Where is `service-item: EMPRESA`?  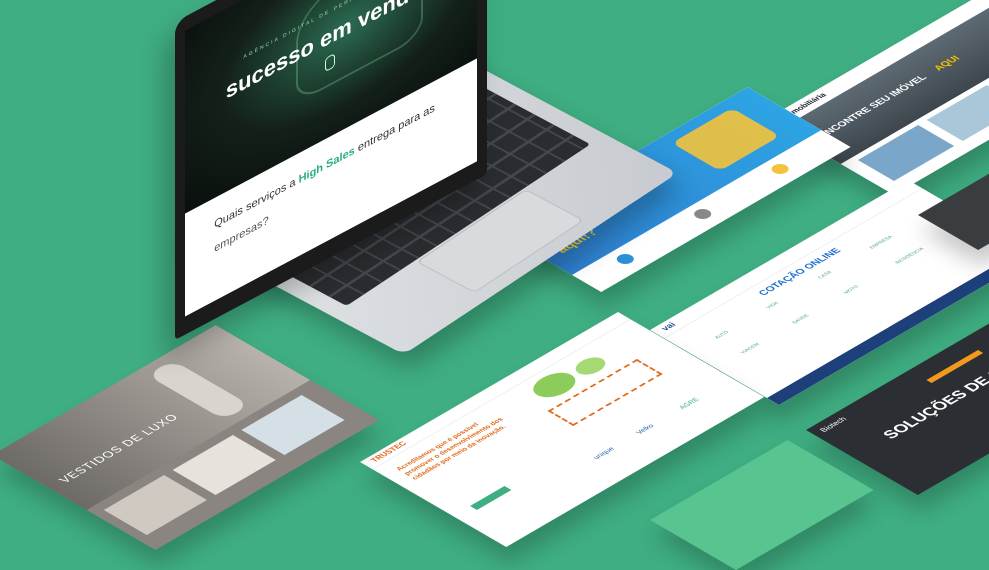
service-item: EMPRESA is located at coordinates (881, 242).